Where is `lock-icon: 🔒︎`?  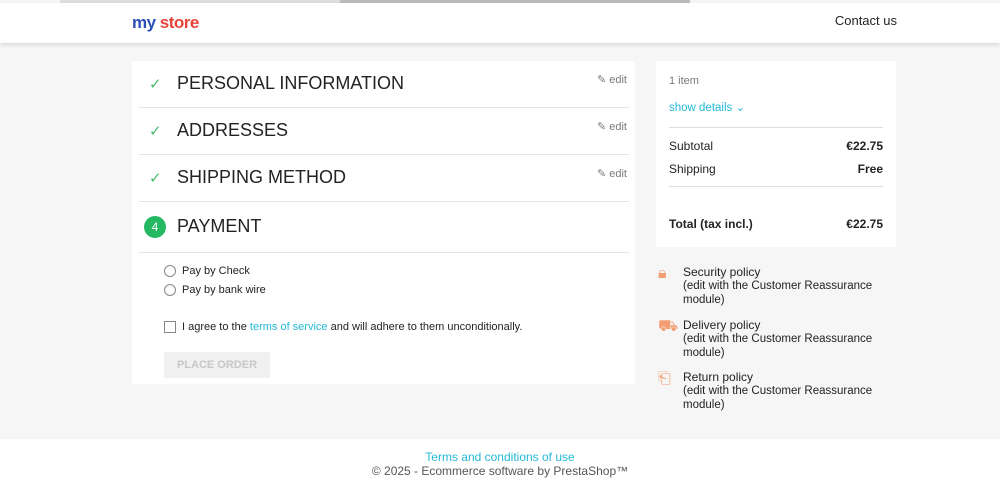
lock-icon: 🔒︎ is located at coordinates (662, 273).